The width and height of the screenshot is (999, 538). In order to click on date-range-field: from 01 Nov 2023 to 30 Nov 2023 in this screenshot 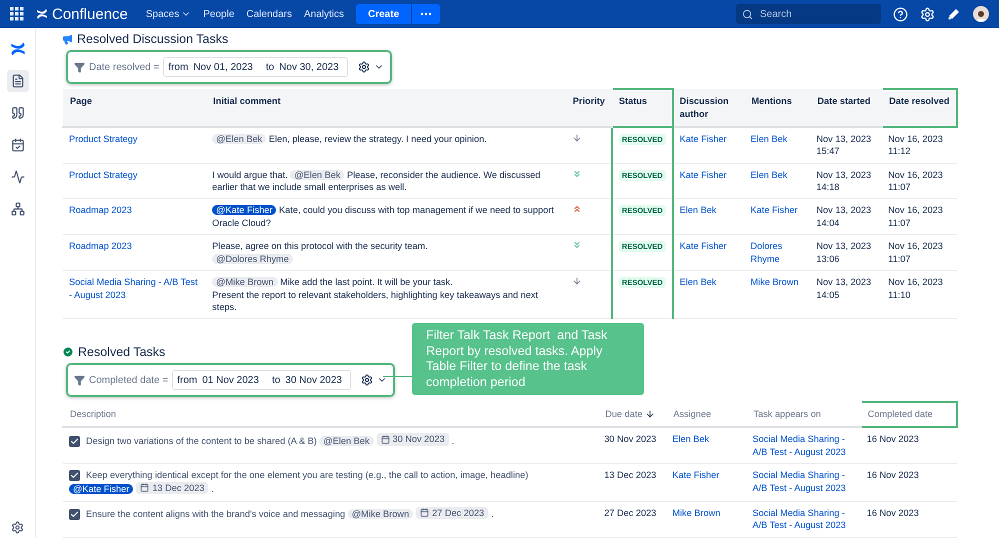, I will do `click(261, 380)`.